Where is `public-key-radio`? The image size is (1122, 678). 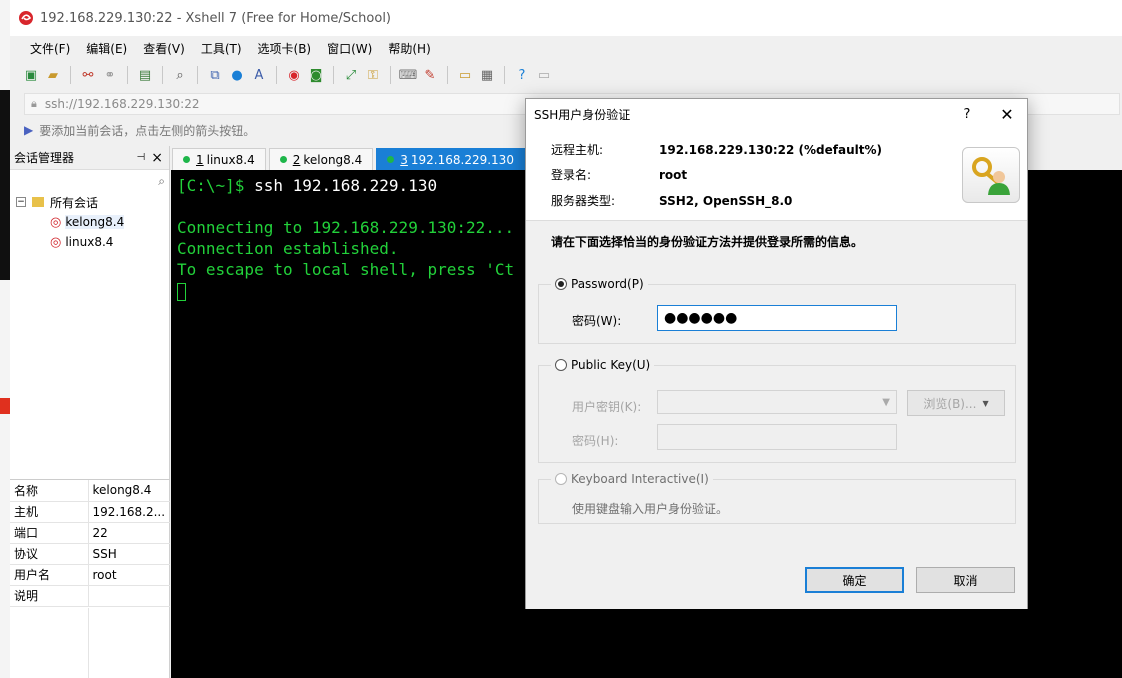
public-key-radio is located at coordinates (561, 365).